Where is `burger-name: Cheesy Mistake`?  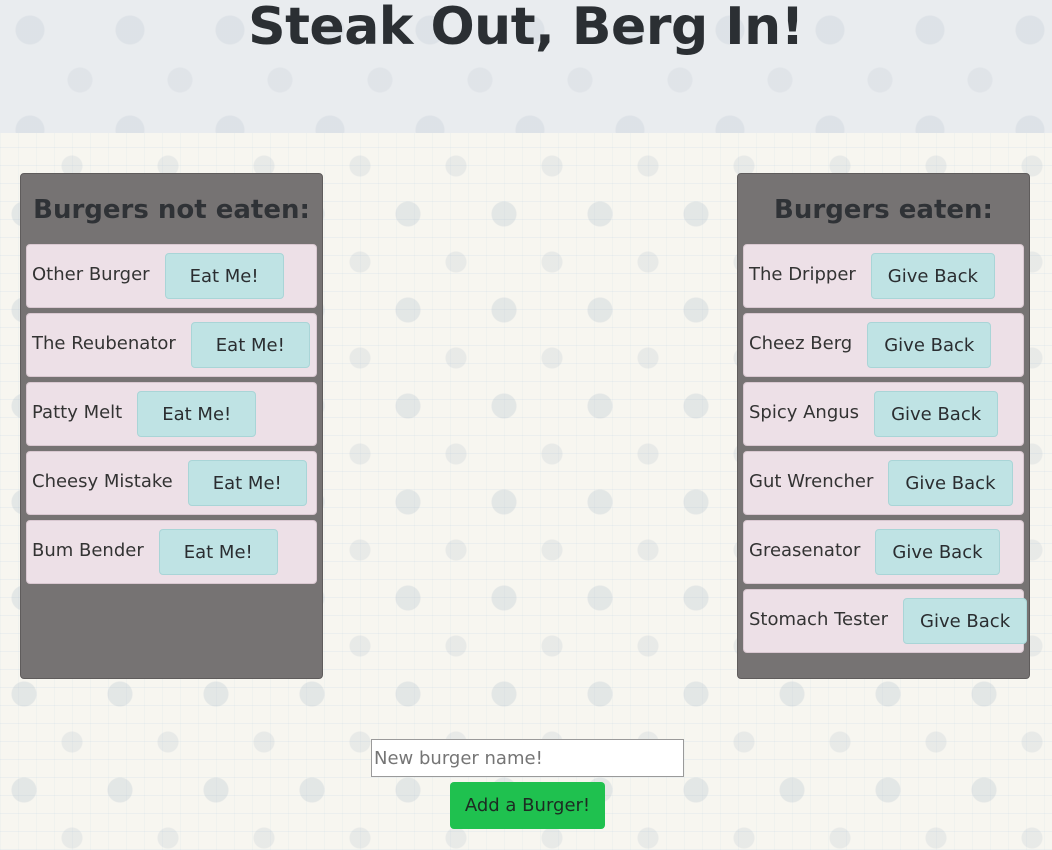 burger-name: Cheesy Mistake is located at coordinates (102, 481).